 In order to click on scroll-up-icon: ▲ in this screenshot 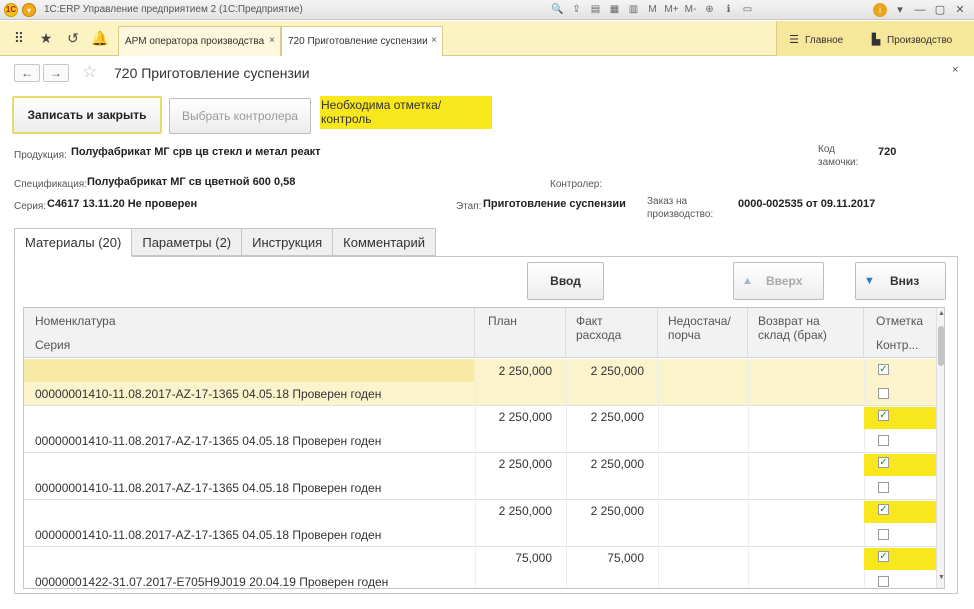, I will do `click(940, 313)`.